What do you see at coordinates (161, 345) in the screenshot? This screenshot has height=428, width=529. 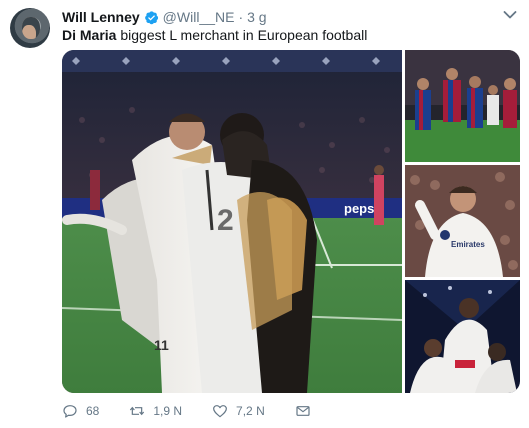 I see `jersey-number: 11` at bounding box center [161, 345].